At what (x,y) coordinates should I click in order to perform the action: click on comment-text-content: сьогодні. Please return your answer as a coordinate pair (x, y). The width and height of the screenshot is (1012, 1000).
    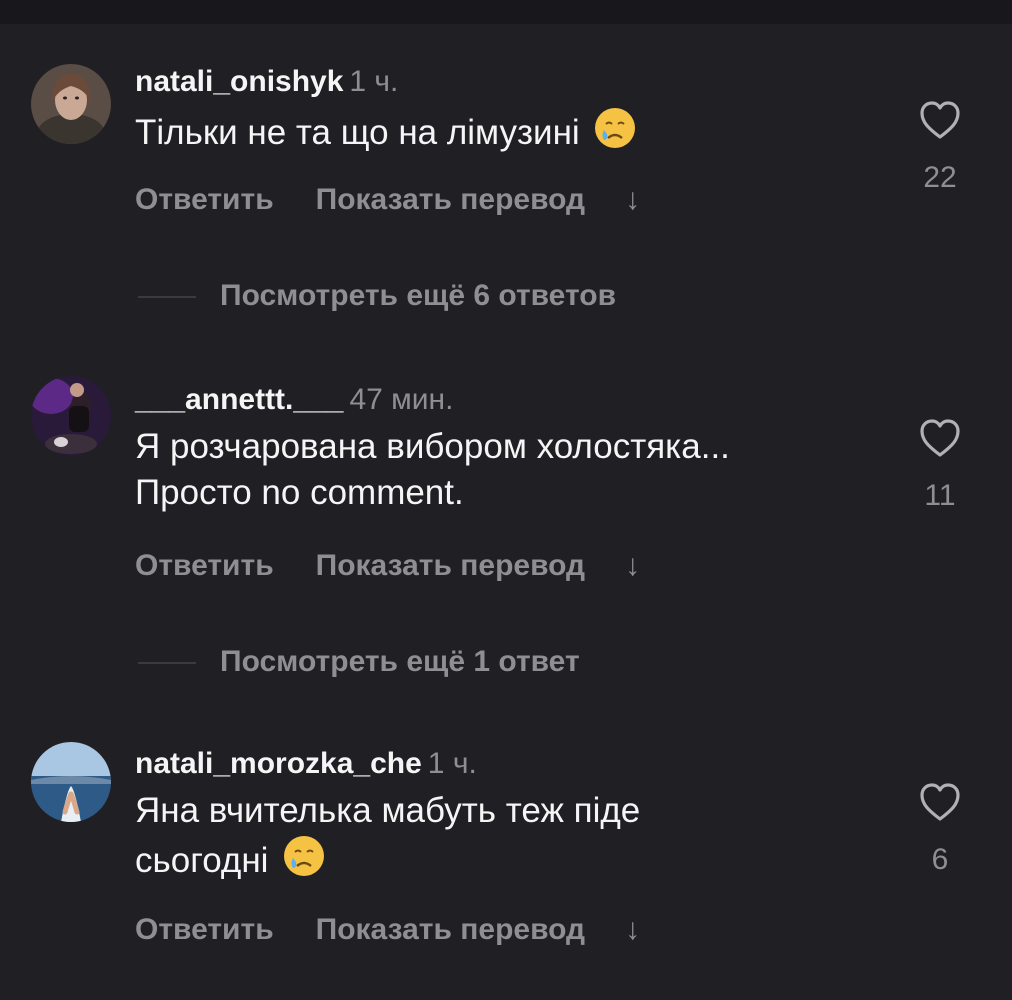
    Looking at the image, I should click on (202, 860).